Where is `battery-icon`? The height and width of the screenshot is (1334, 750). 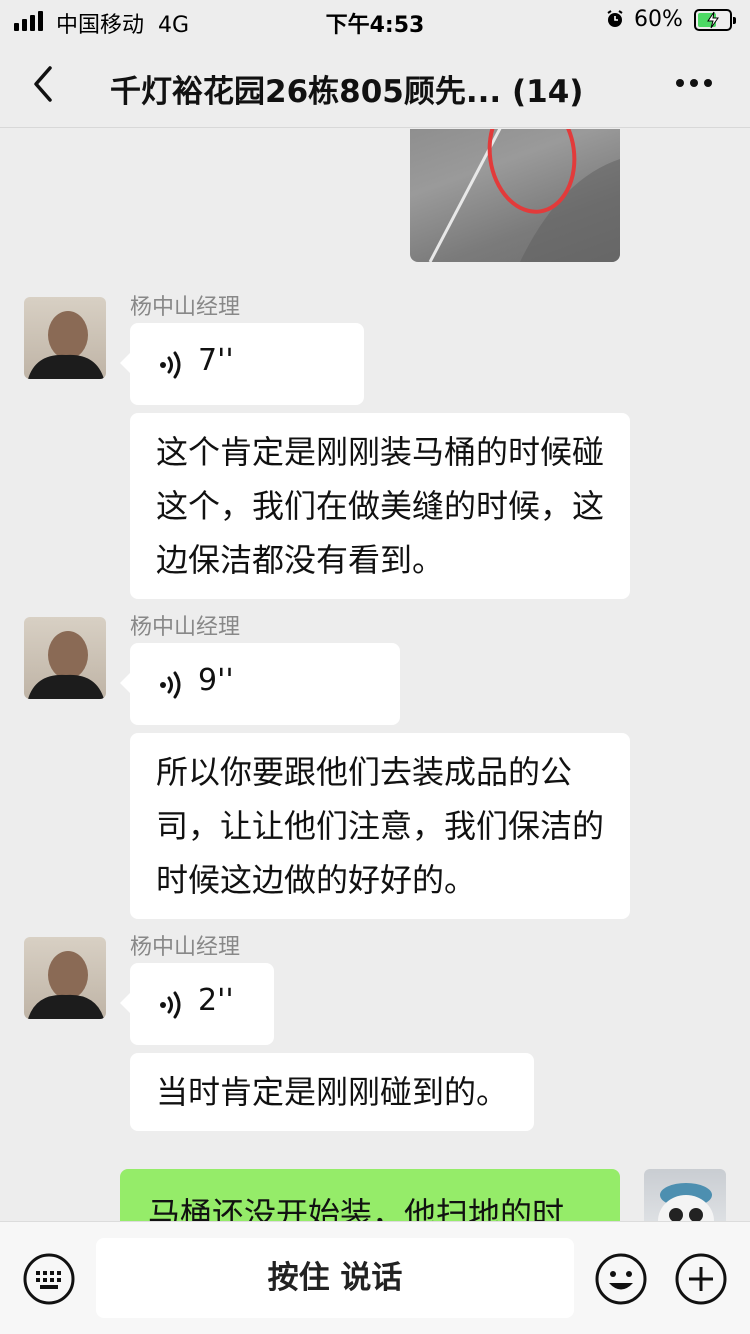
battery-icon is located at coordinates (715, 20).